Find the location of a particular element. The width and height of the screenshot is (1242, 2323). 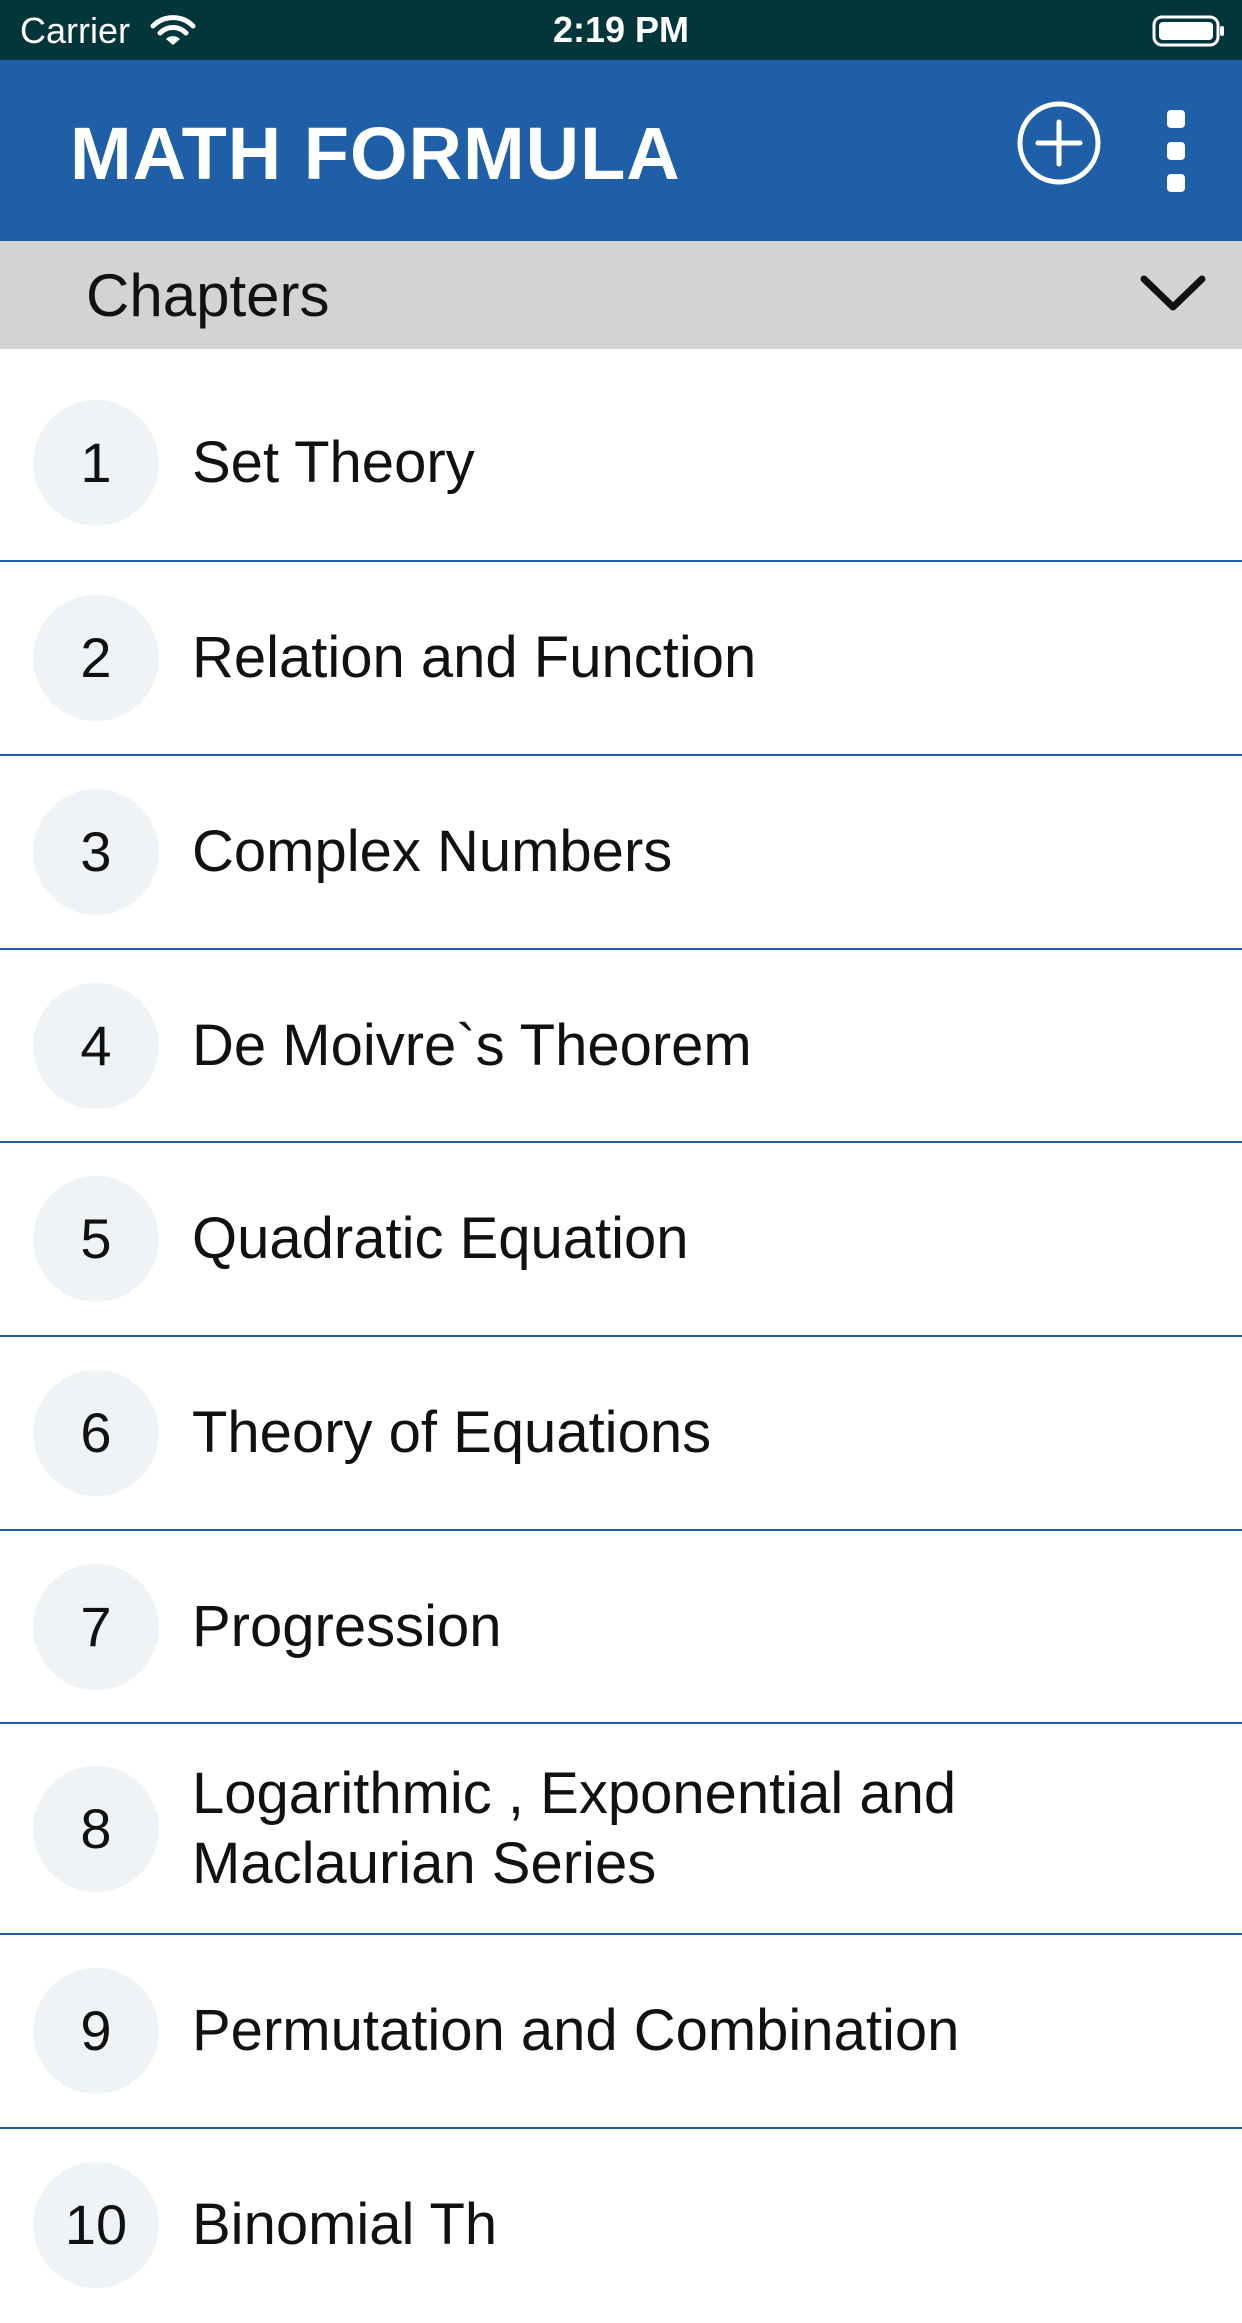

chapter-number: 4 is located at coordinates (96, 1046).